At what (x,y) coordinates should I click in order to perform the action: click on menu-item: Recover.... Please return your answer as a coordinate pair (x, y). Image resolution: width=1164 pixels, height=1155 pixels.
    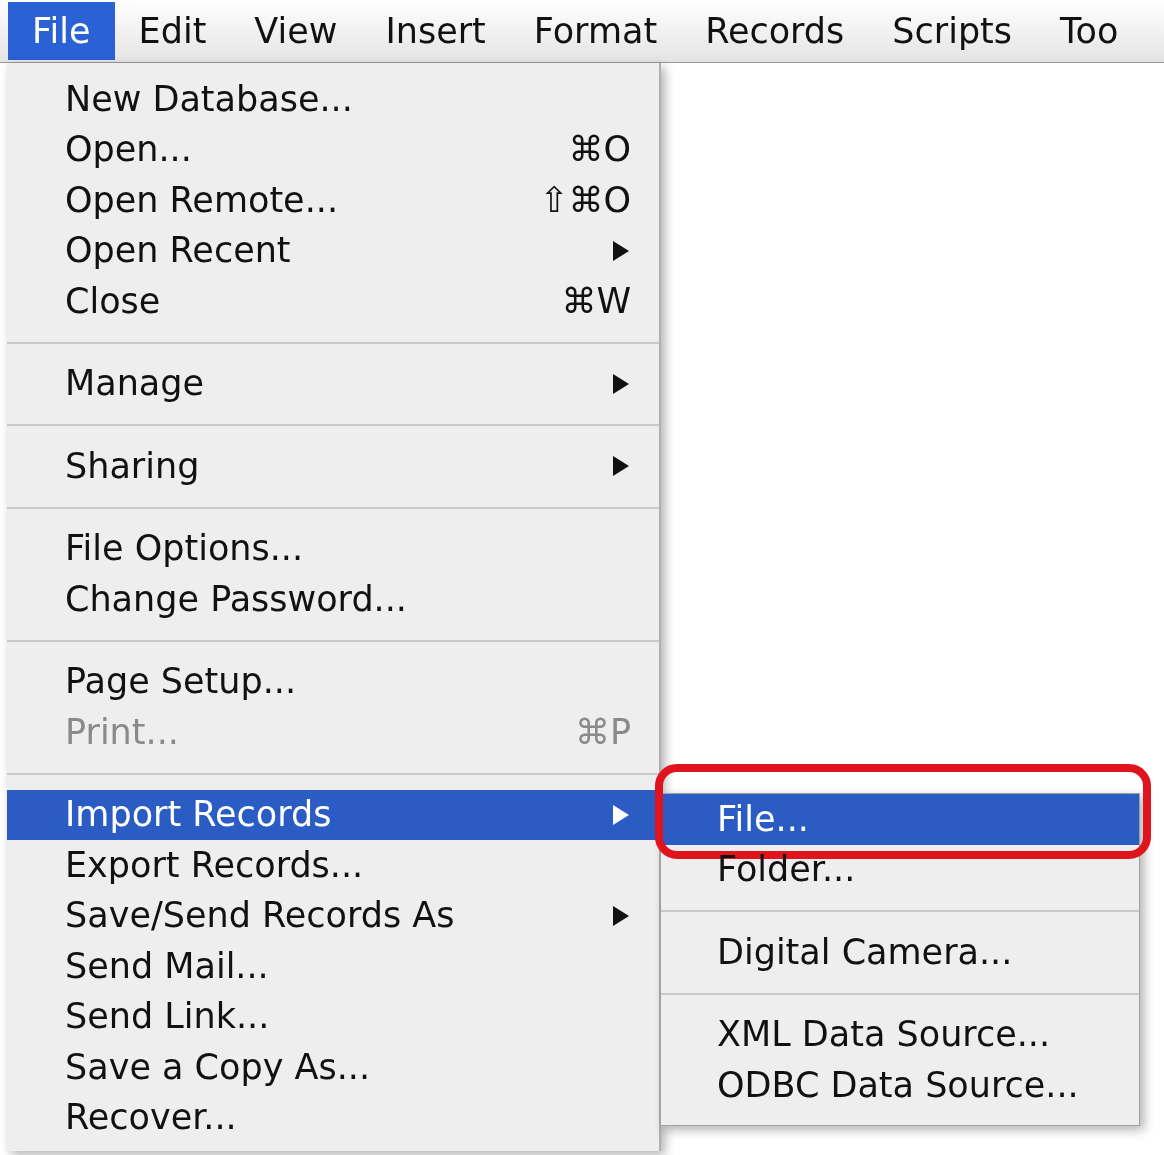
    Looking at the image, I should click on (333, 1117).